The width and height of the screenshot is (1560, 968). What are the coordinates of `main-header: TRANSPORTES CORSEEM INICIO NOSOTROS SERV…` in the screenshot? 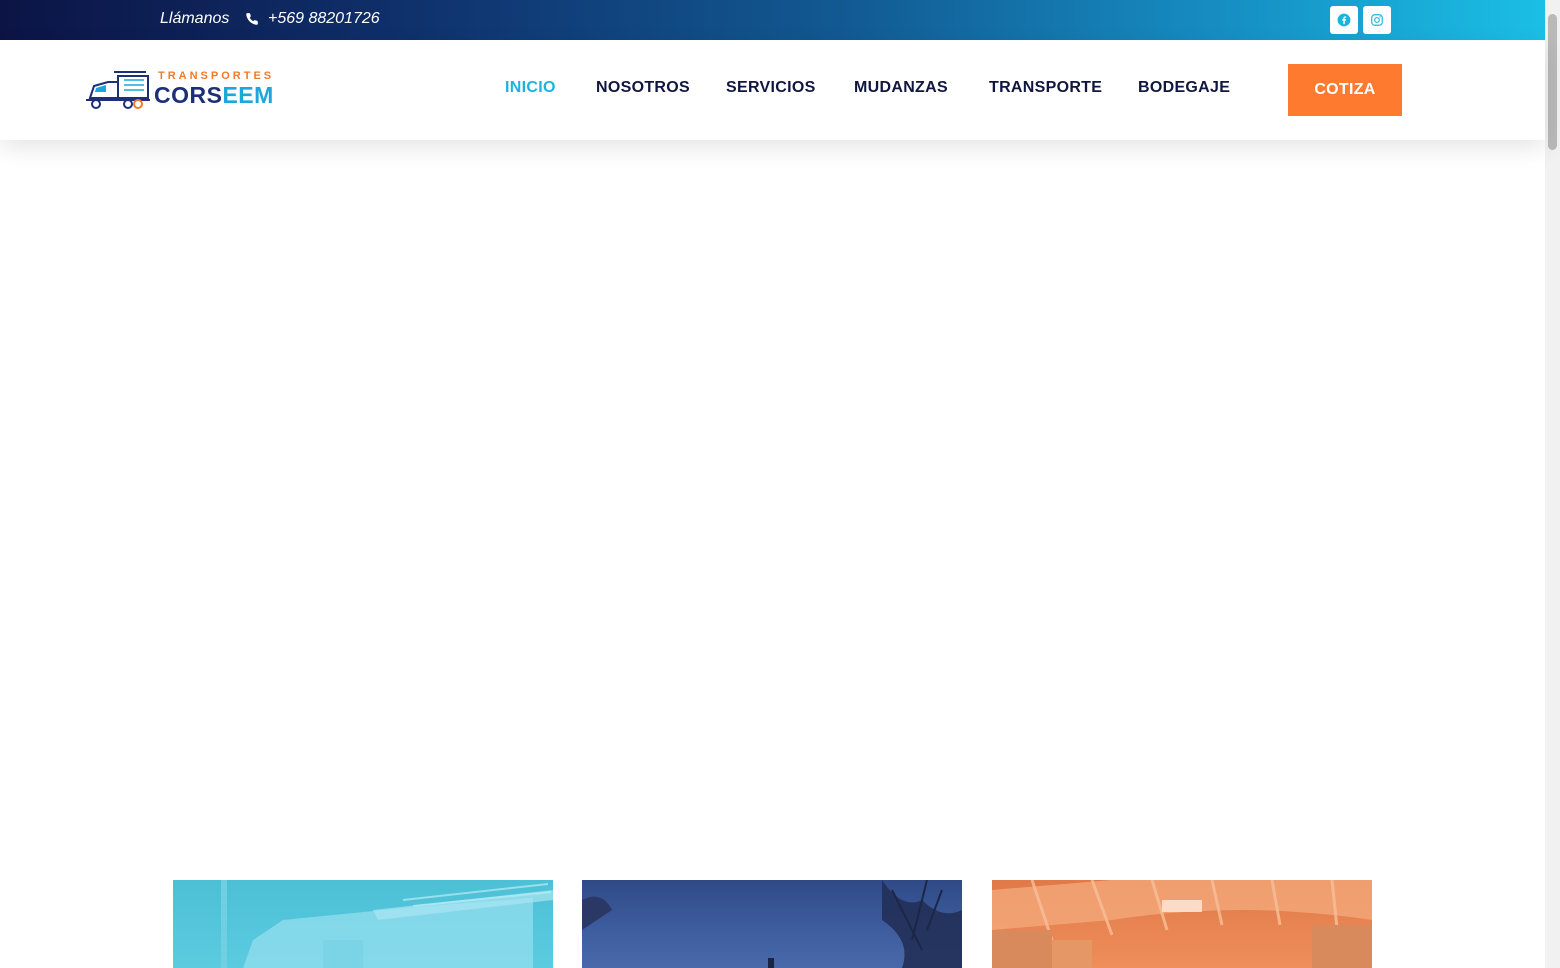 It's located at (772, 90).